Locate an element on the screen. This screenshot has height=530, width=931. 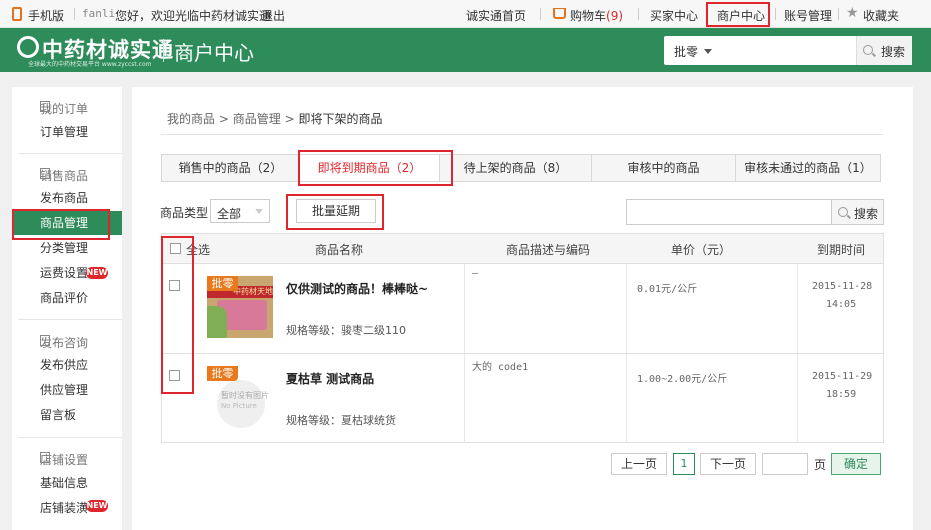
current-page: 1 is located at coordinates (684, 464).